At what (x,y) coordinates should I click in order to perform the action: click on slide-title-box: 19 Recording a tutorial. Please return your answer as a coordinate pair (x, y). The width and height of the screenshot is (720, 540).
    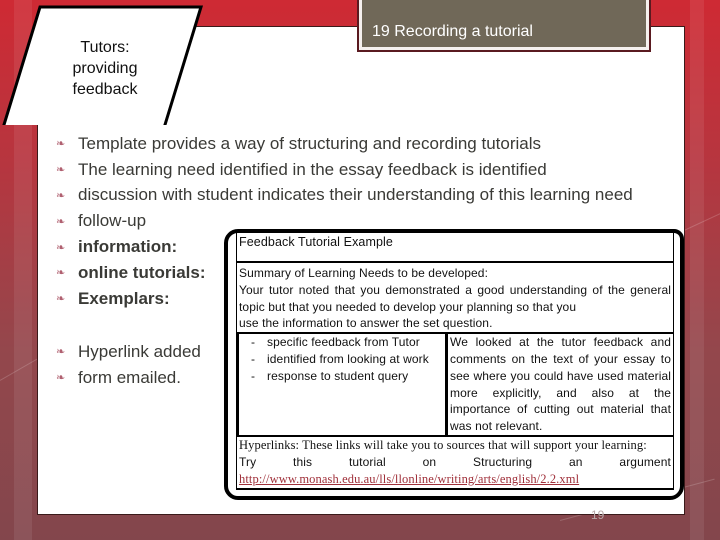
    Looking at the image, I should click on (504, 26).